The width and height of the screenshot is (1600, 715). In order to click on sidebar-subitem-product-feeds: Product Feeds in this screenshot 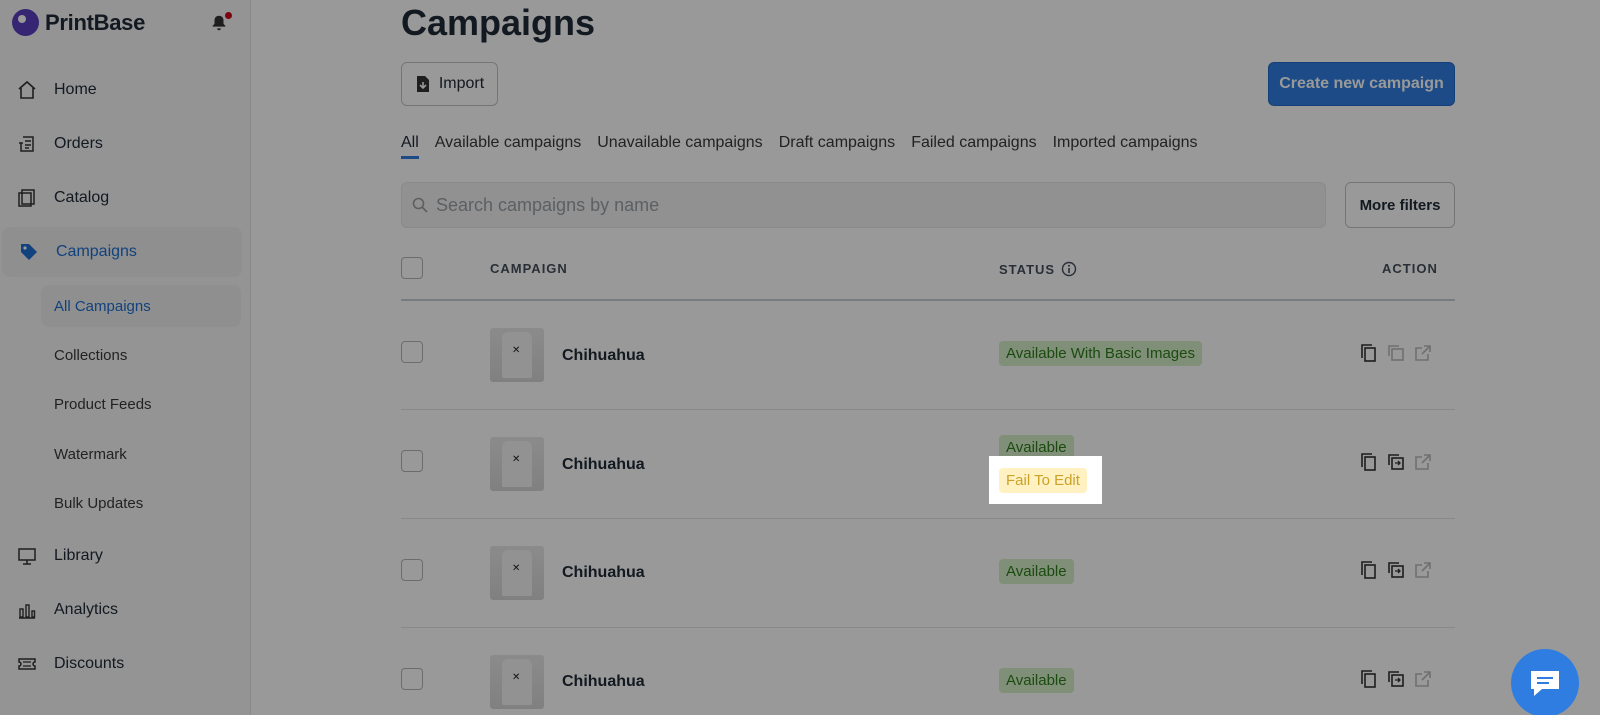, I will do `click(141, 404)`.